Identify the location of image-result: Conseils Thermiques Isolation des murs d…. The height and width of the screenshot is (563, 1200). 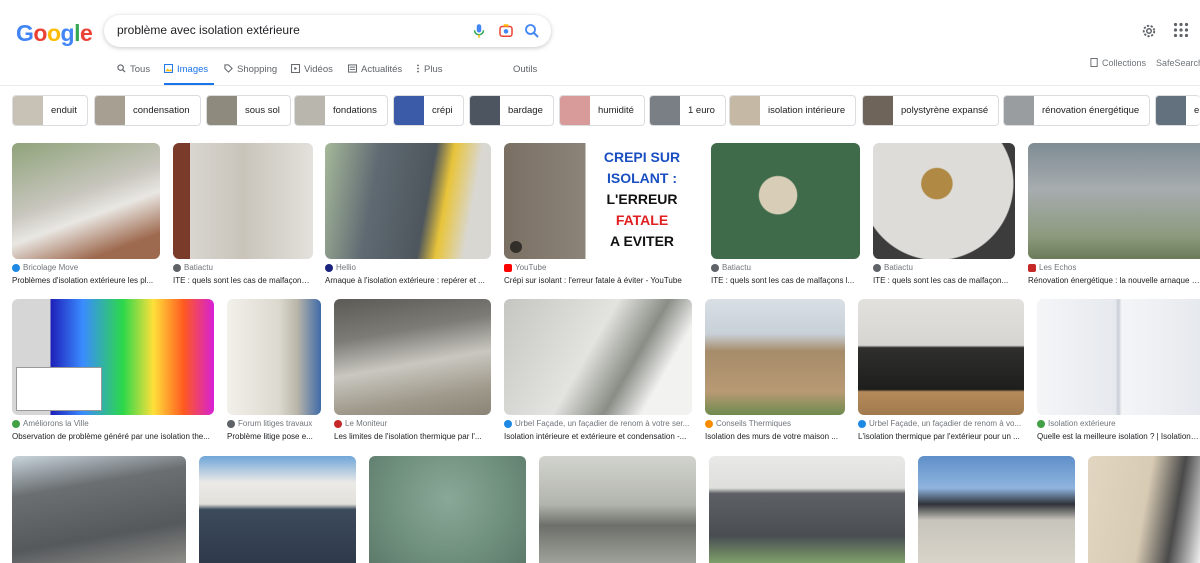
(775, 370).